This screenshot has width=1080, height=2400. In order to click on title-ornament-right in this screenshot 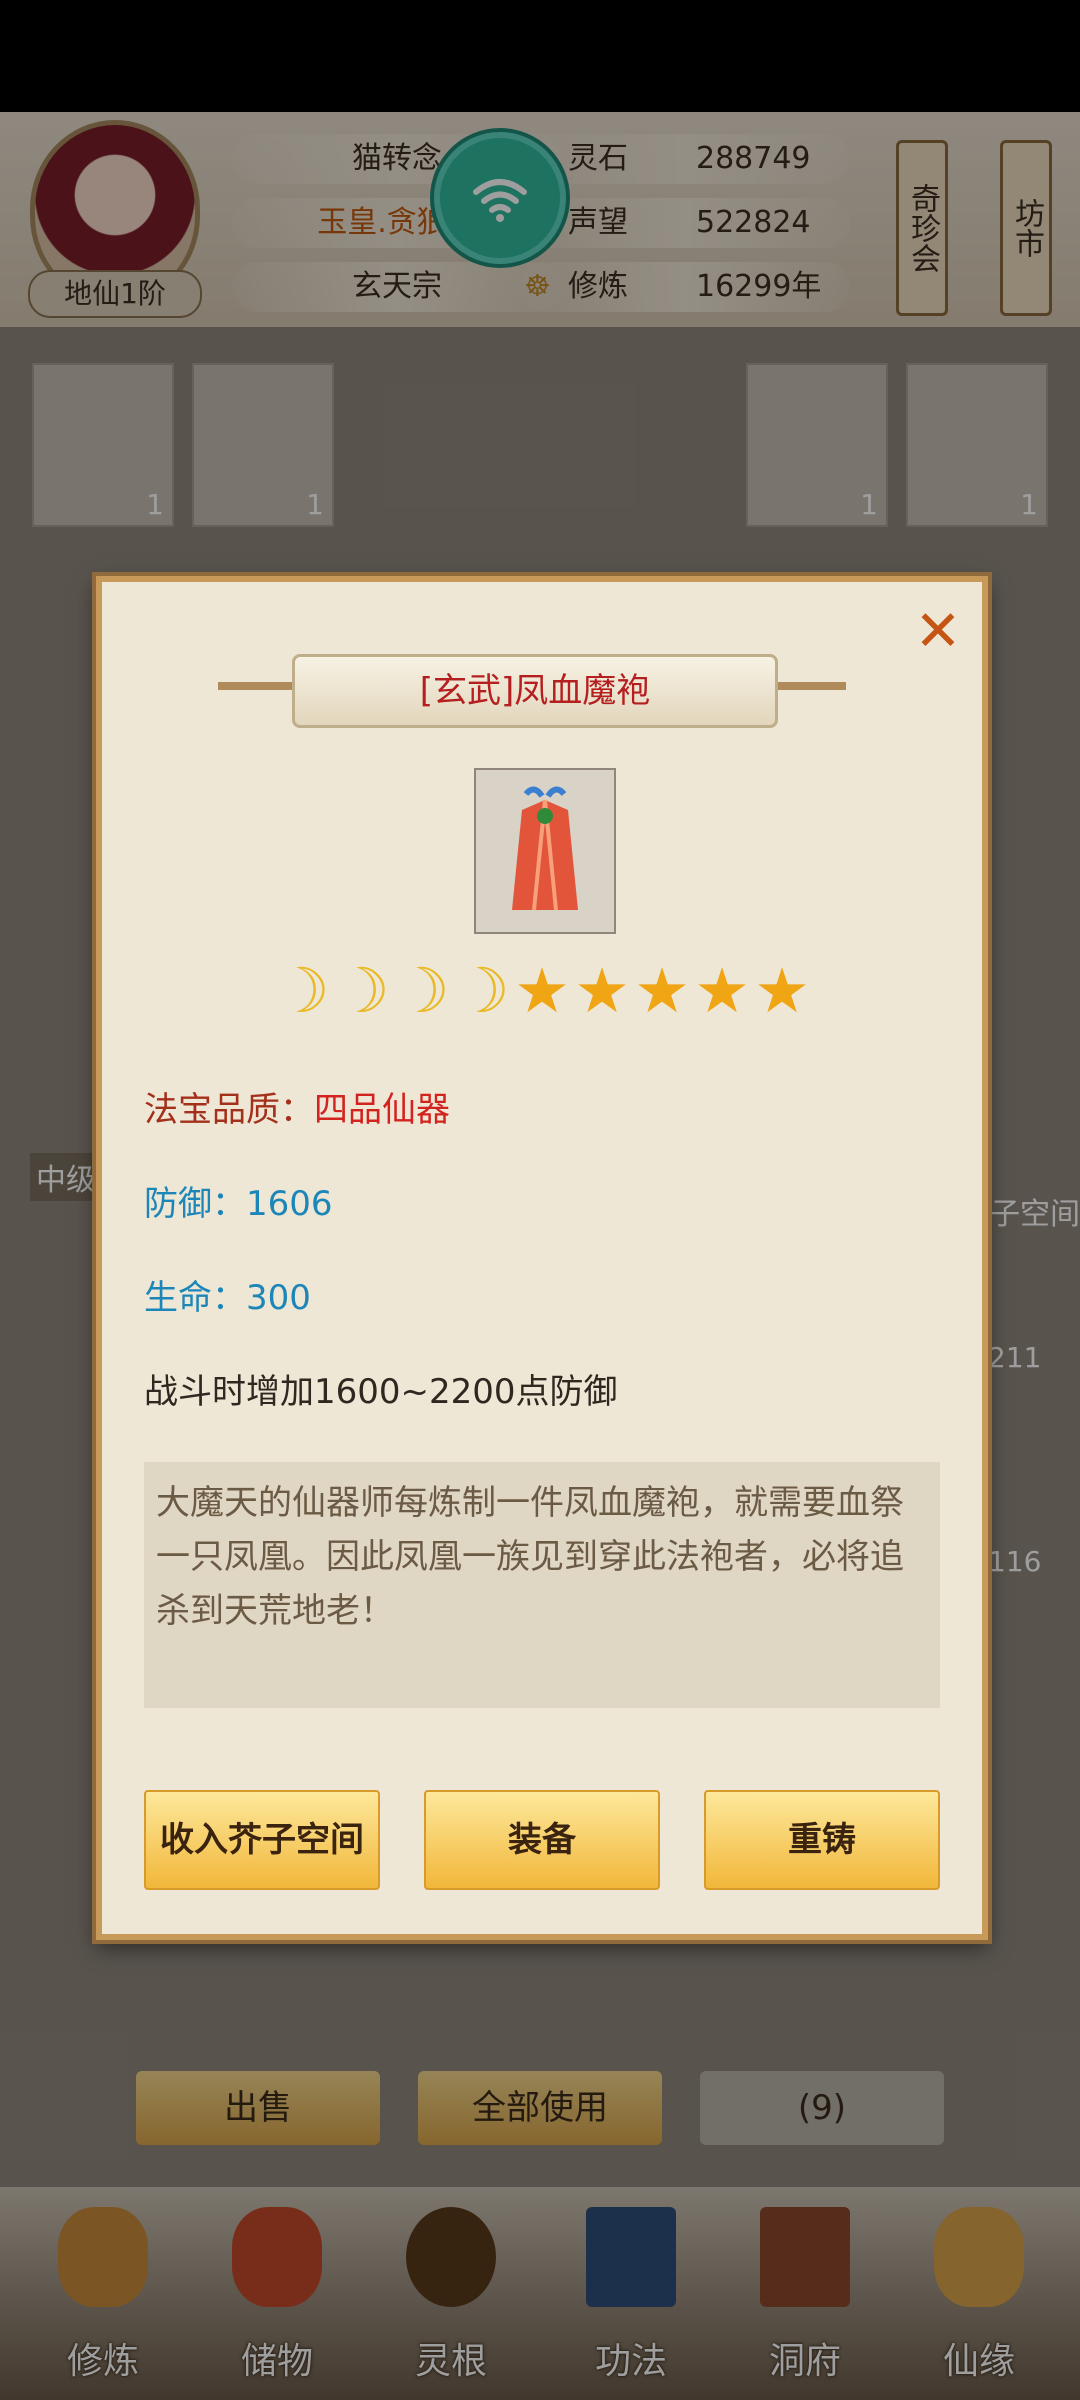, I will do `click(806, 686)`.